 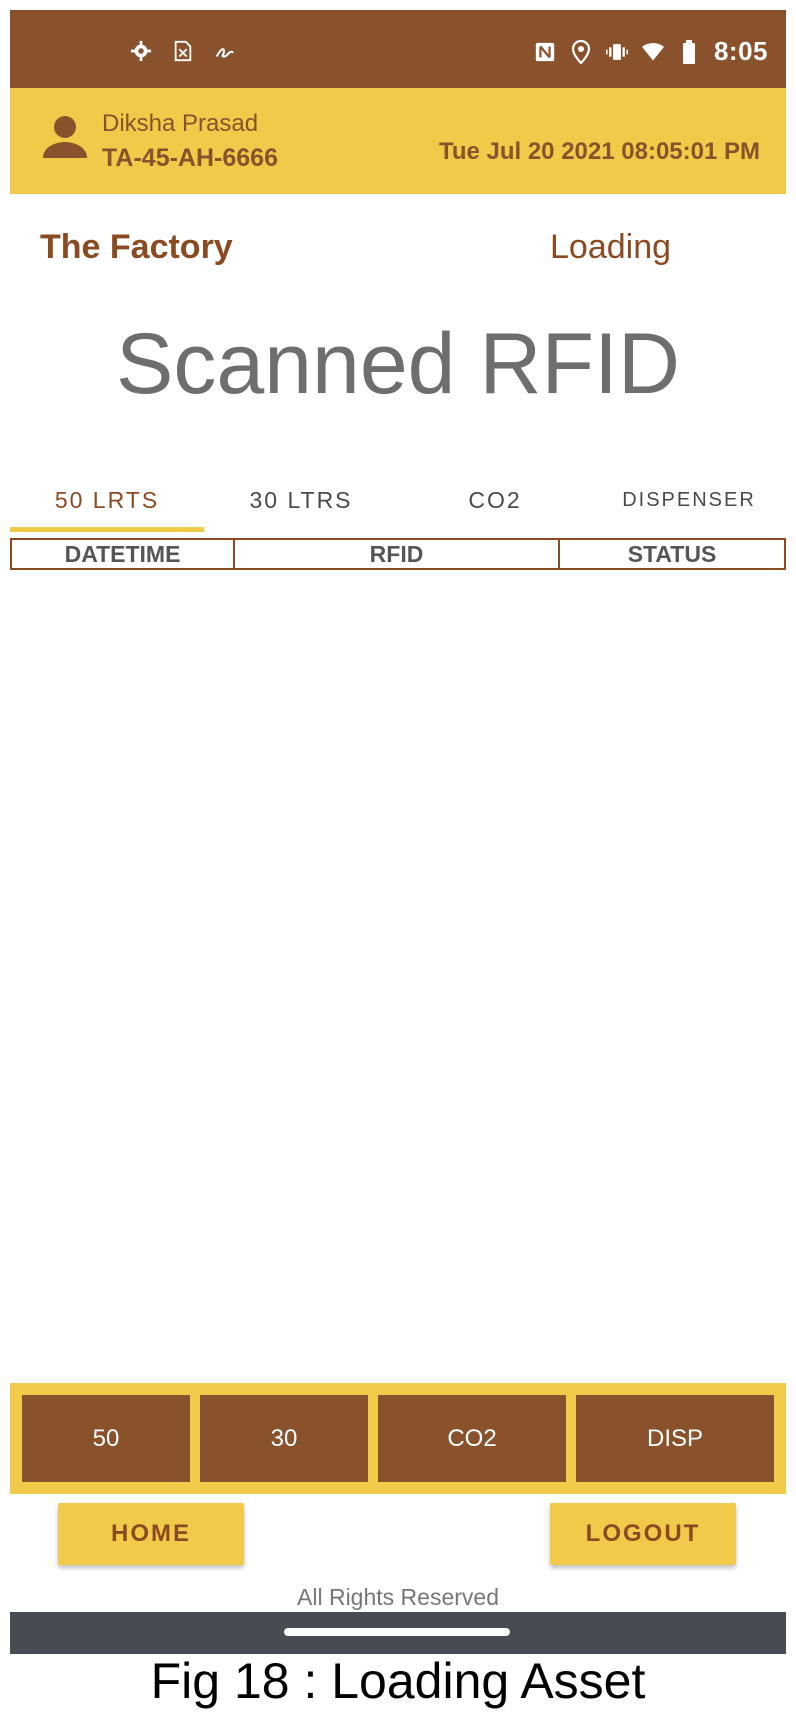 What do you see at coordinates (643, 1534) in the screenshot?
I see `logout-button: LOGOUT` at bounding box center [643, 1534].